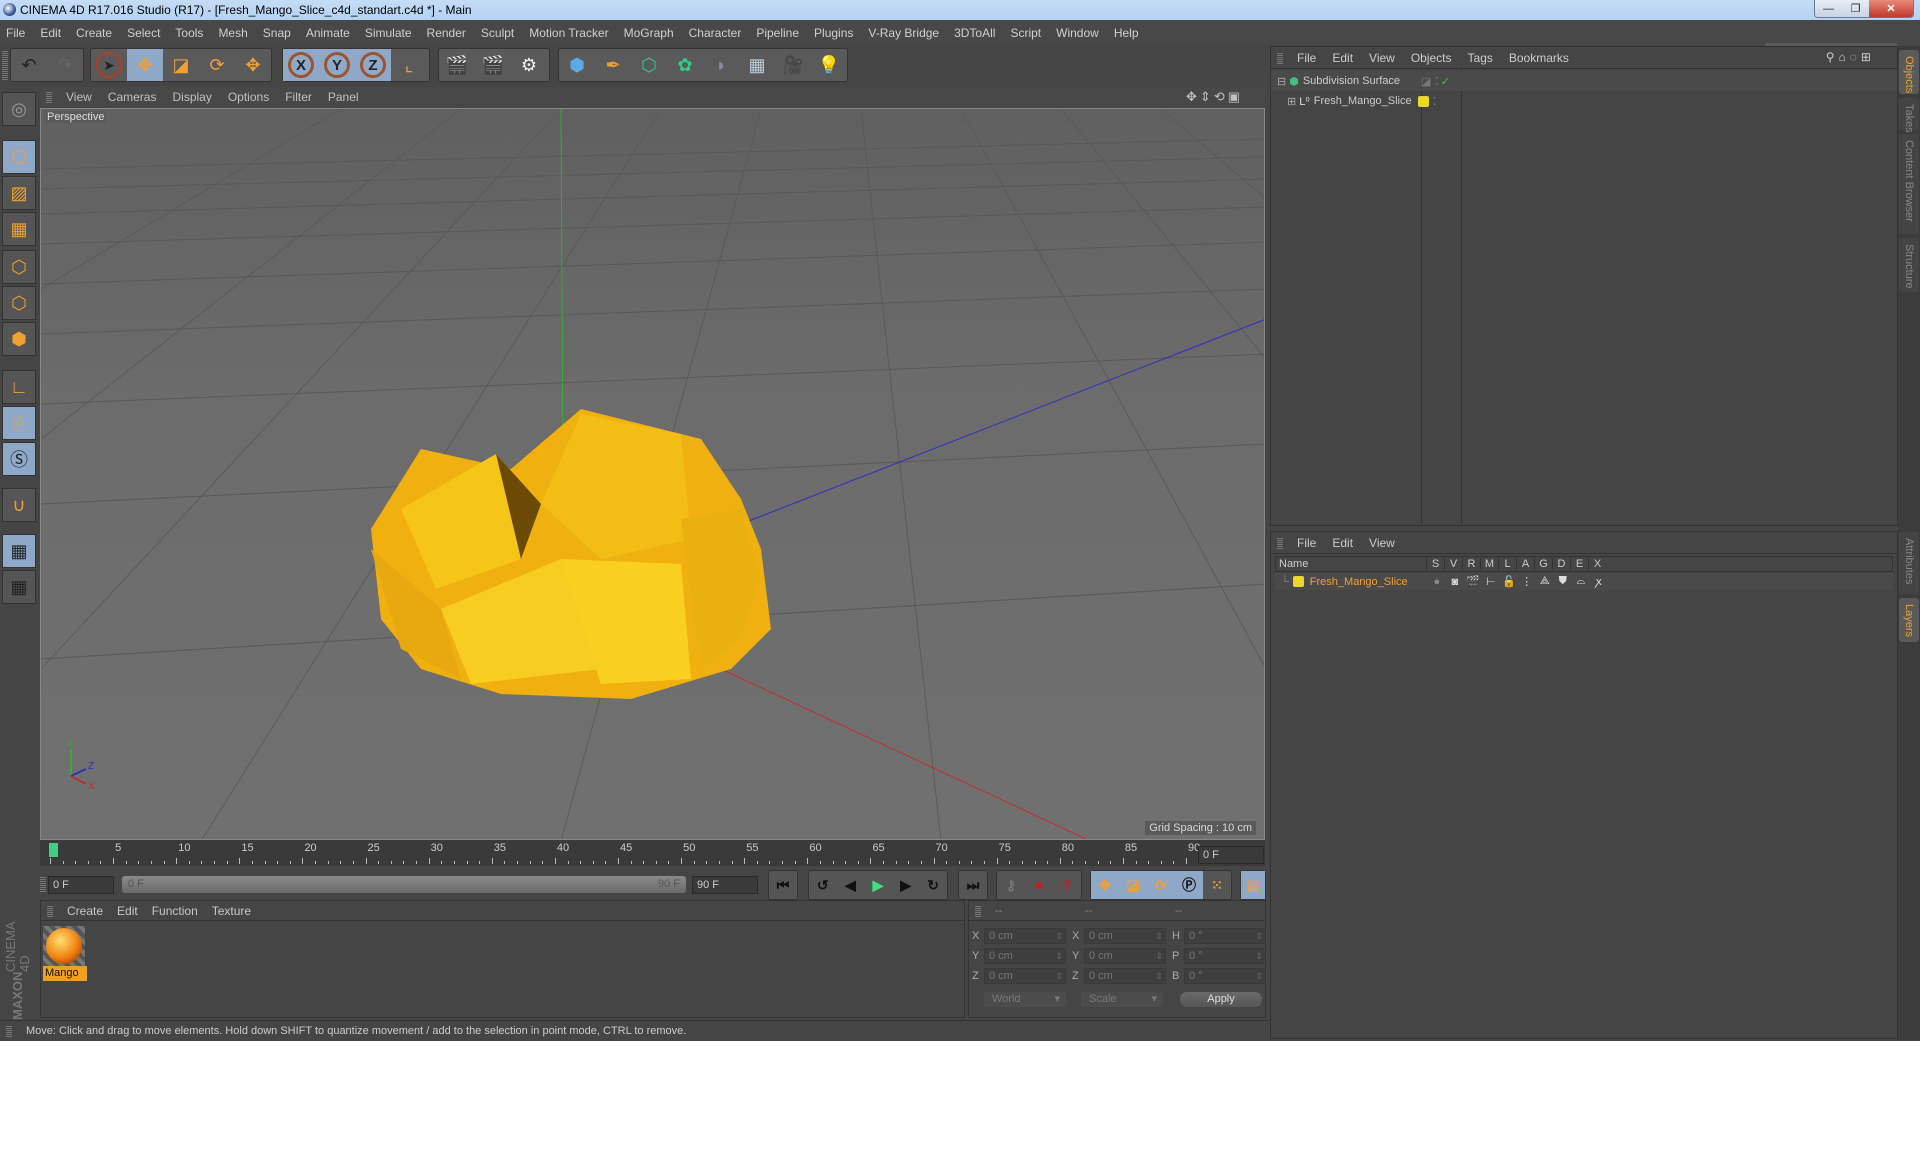 Image resolution: width=1920 pixels, height=1158 pixels. What do you see at coordinates (1025, 999) in the screenshot?
I see `coordinate-mode-dropdown: World` at bounding box center [1025, 999].